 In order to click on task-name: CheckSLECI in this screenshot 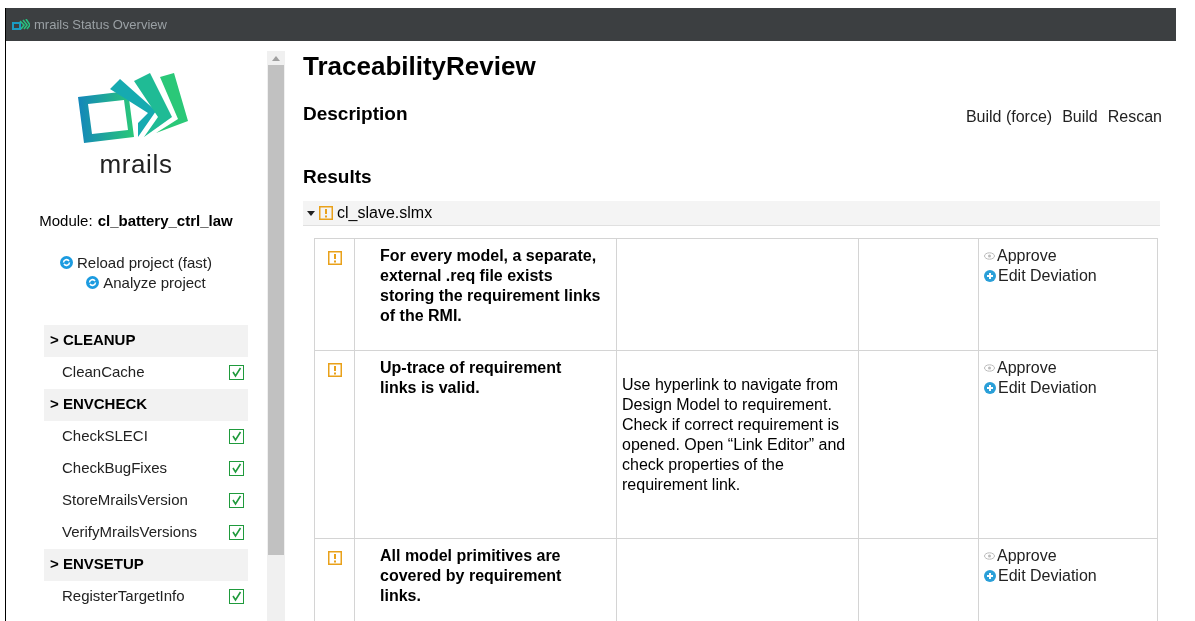, I will do `click(105, 436)`.